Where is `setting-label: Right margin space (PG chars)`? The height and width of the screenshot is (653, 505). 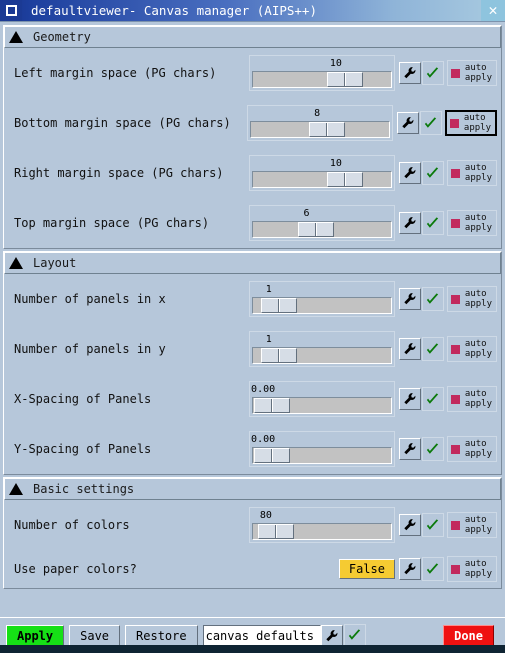 setting-label: Right margin space (PG chars) is located at coordinates (119, 173).